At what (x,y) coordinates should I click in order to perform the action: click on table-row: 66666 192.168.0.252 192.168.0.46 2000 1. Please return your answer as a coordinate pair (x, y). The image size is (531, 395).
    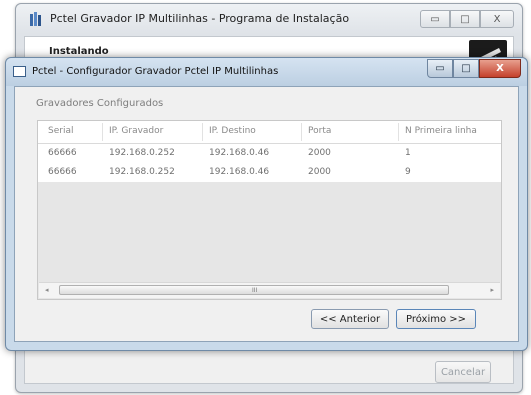
    Looking at the image, I should click on (269, 153).